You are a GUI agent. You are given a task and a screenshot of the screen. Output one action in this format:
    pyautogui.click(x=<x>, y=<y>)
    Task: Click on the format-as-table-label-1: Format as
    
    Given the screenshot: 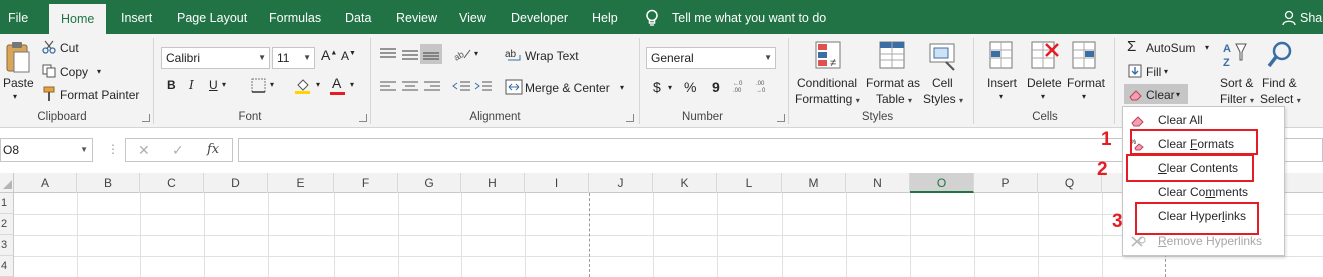 What is the action you would take?
    pyautogui.click(x=893, y=83)
    